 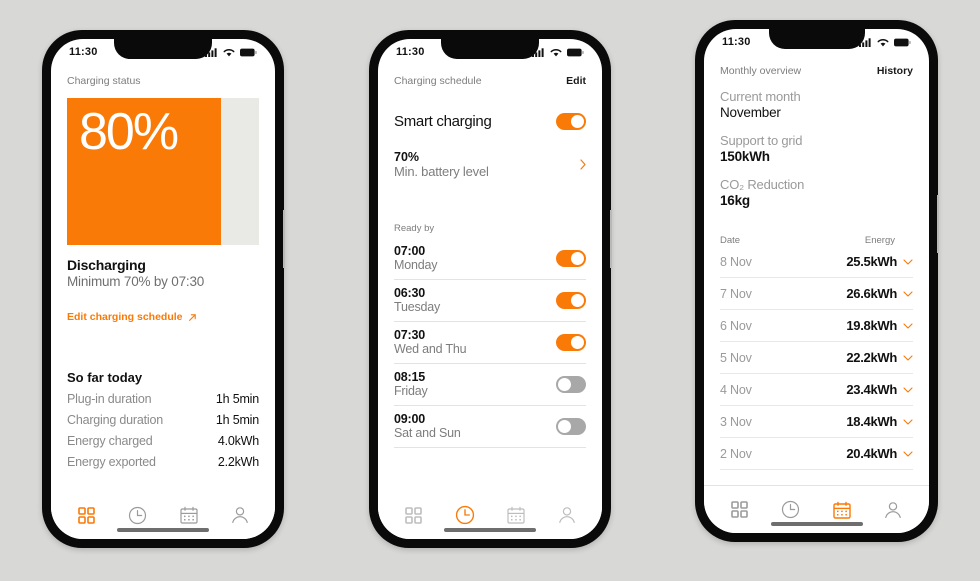 What do you see at coordinates (816, 422) in the screenshot?
I see `table-row: 3 Nov 18.4kWh` at bounding box center [816, 422].